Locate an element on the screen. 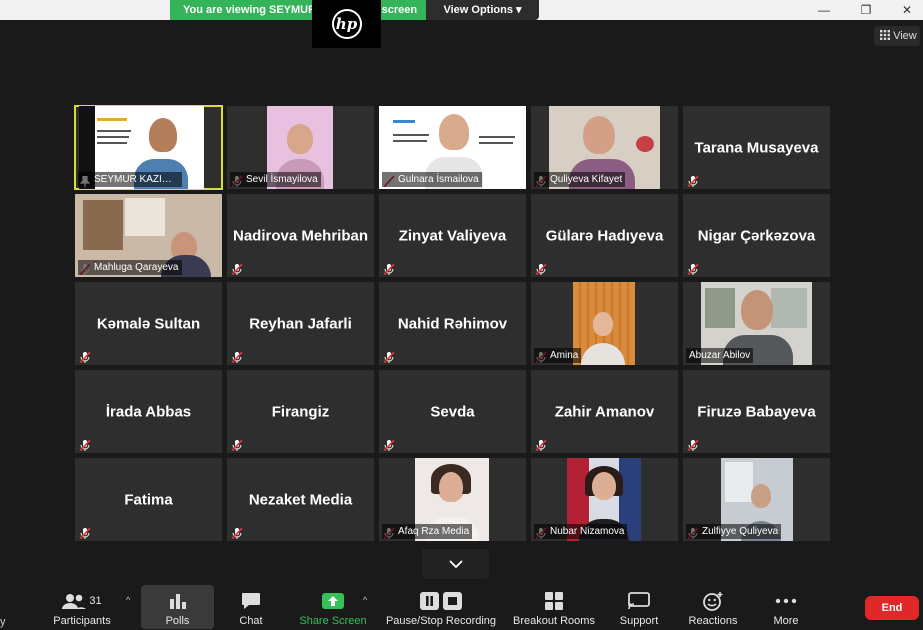  restore-button: ❐ is located at coordinates (866, 10).